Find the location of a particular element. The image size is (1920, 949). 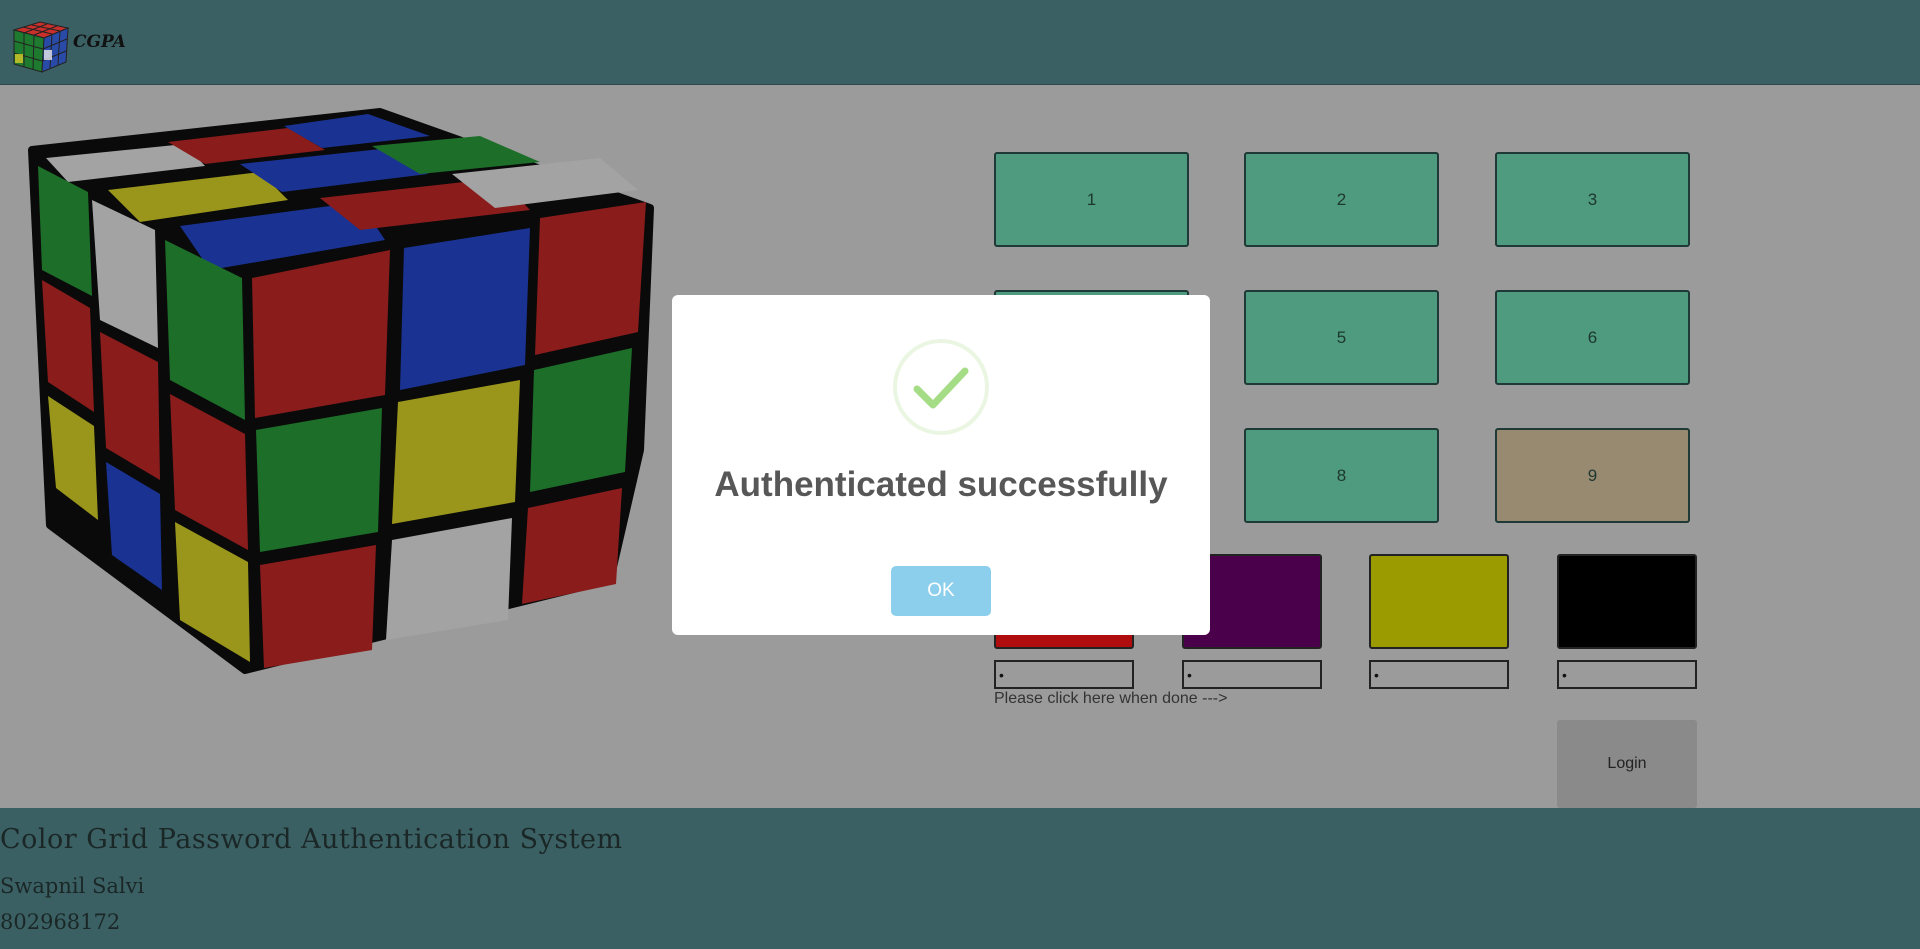

grid-button-3: 3 is located at coordinates (1592, 199).